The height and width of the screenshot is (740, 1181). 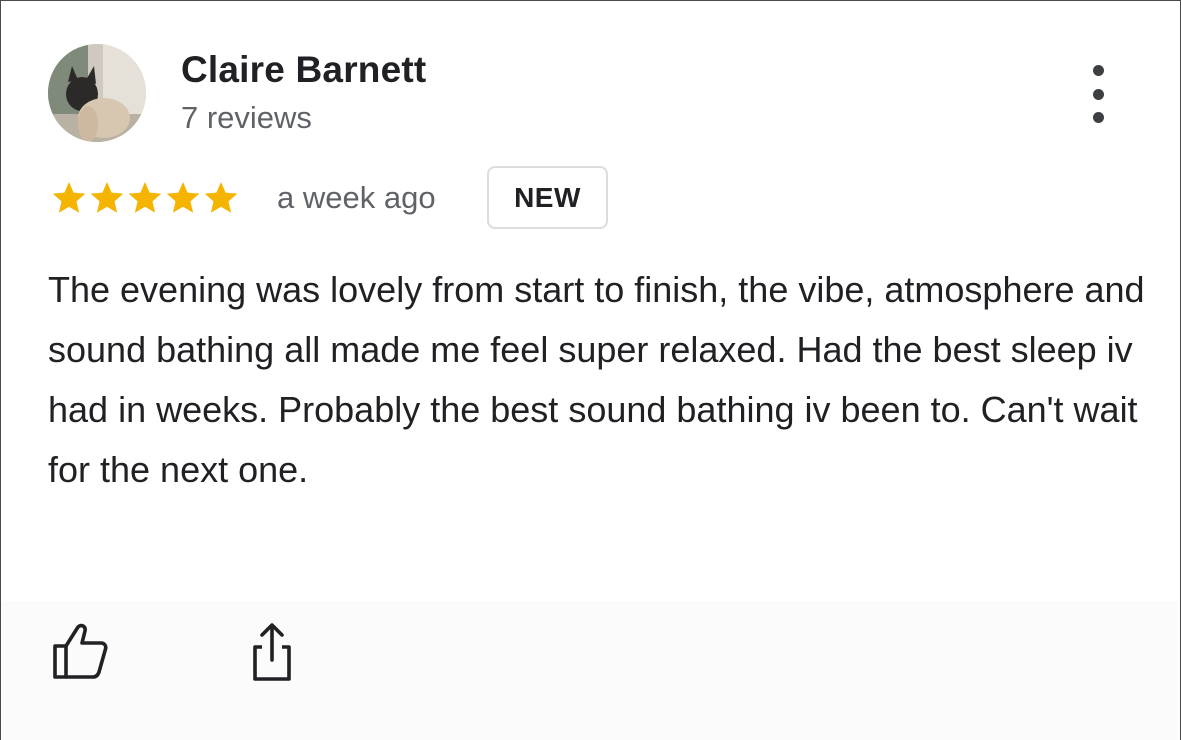 I want to click on thumbs-up-icon, so click(x=80, y=651).